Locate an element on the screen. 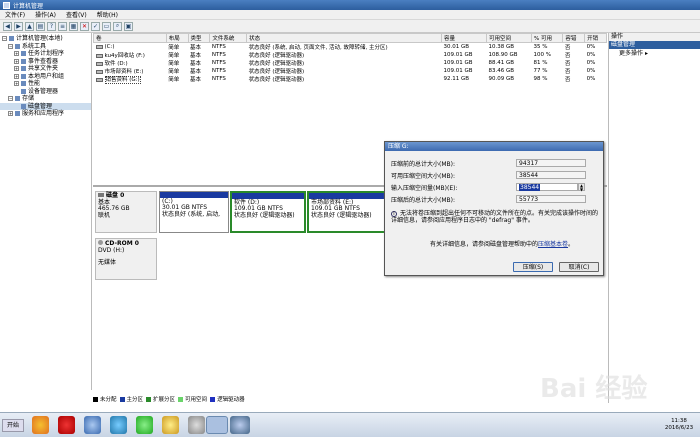 The height and width of the screenshot is (437, 700). console-tree-icon: ▤ is located at coordinates (40, 26).